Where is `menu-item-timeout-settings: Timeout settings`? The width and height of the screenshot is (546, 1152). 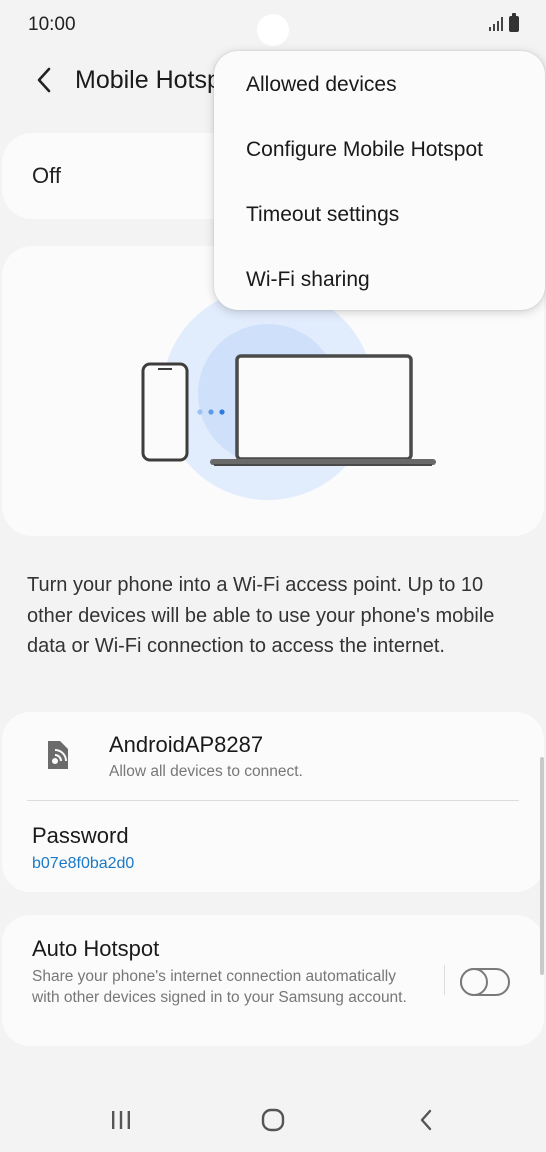
menu-item-timeout-settings: Timeout settings is located at coordinates (379, 214).